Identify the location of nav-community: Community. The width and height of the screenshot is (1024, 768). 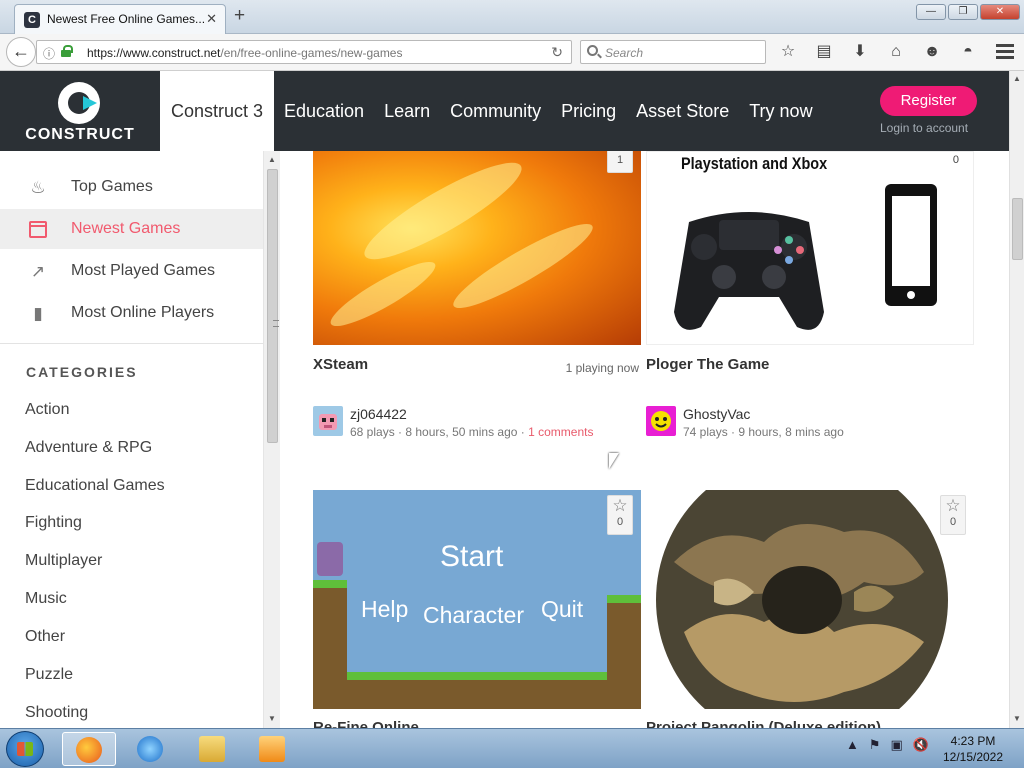
(495, 111).